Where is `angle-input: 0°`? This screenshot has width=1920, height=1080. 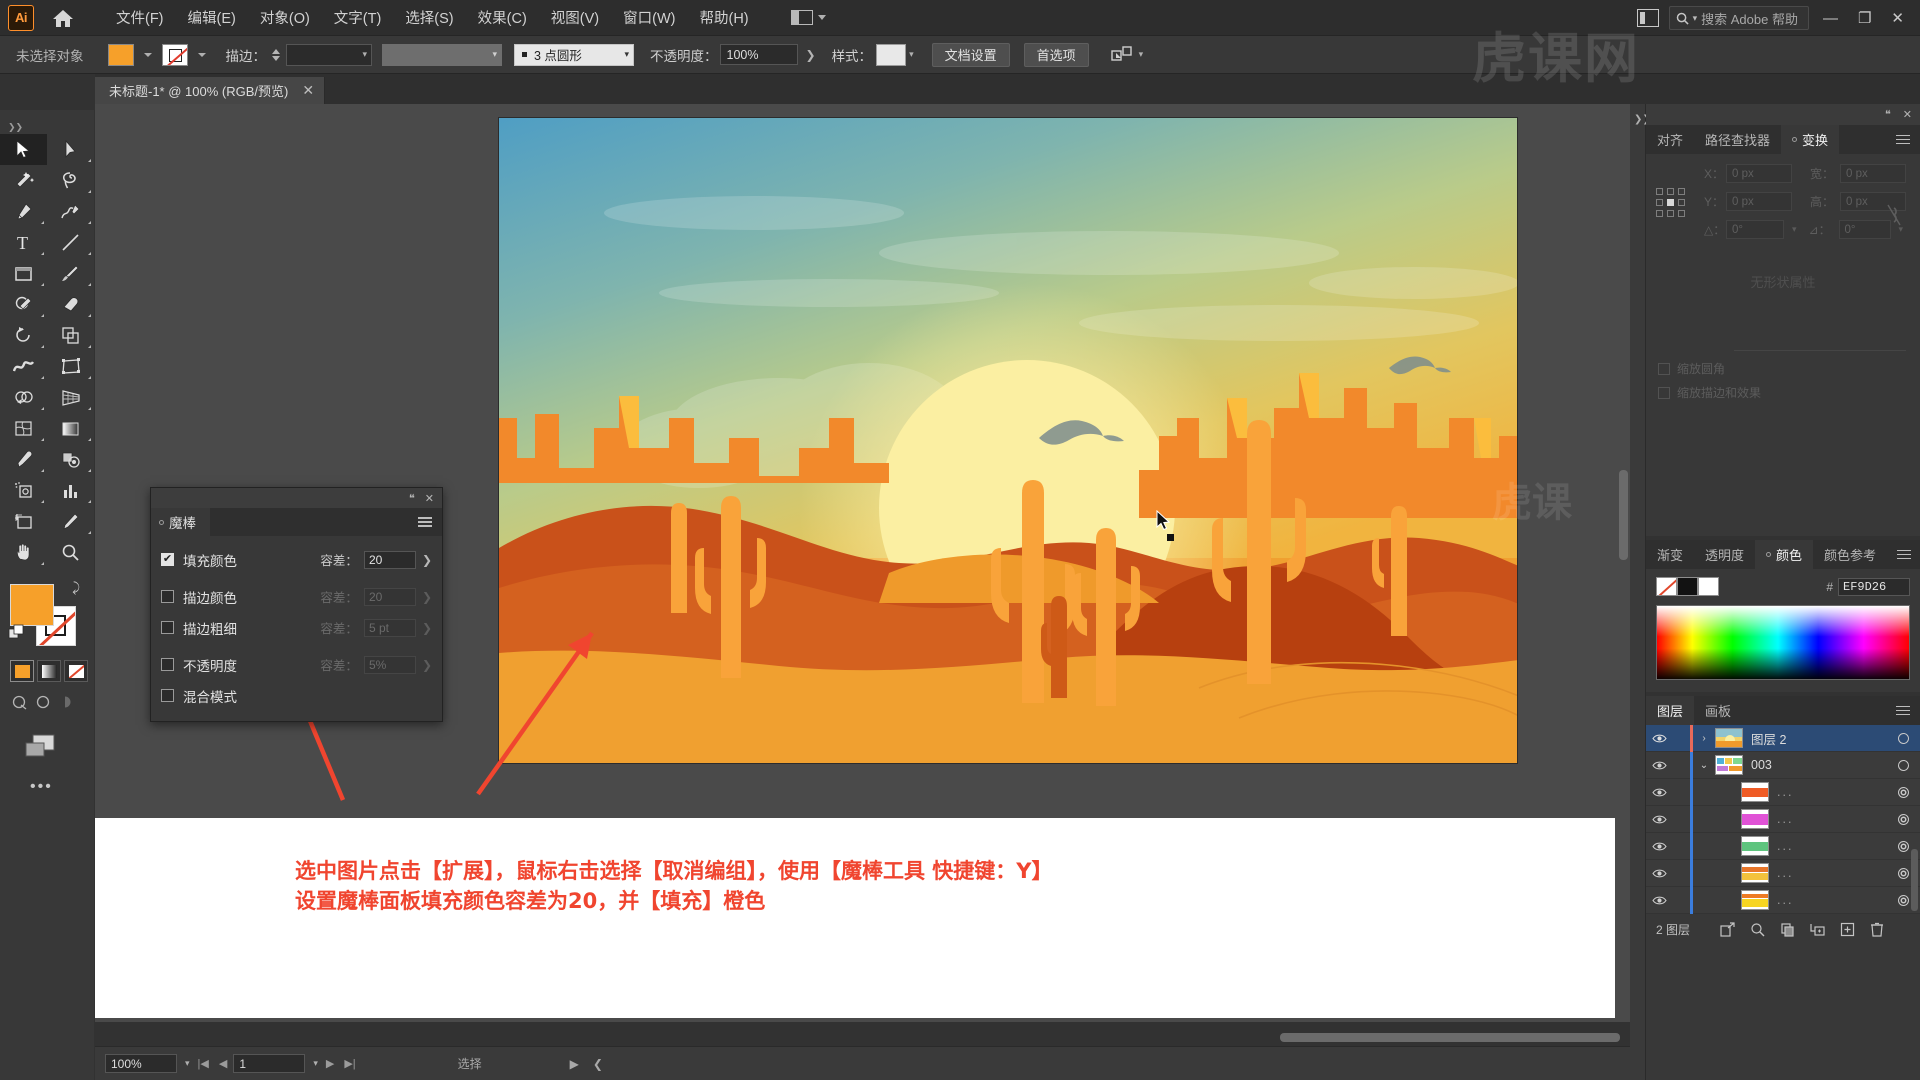
angle-input: 0° is located at coordinates (1755, 229).